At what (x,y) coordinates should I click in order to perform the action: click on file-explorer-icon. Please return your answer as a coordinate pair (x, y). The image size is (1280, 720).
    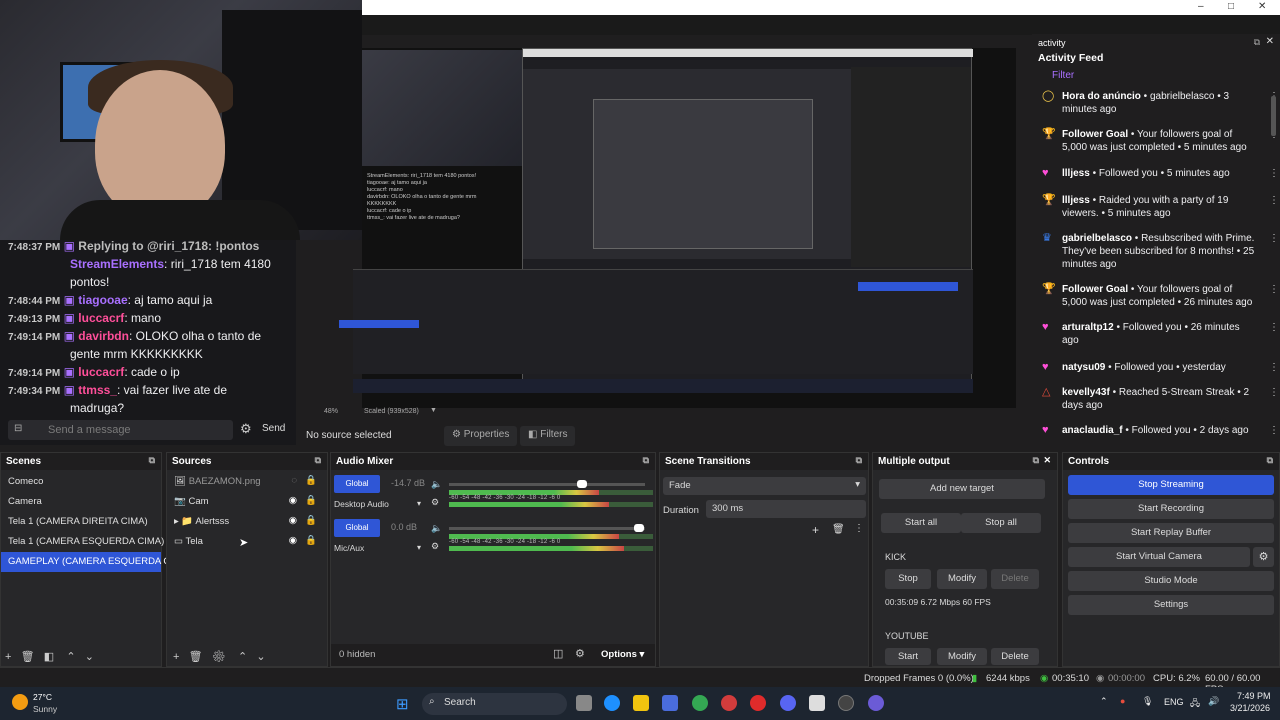
    Looking at the image, I should click on (641, 703).